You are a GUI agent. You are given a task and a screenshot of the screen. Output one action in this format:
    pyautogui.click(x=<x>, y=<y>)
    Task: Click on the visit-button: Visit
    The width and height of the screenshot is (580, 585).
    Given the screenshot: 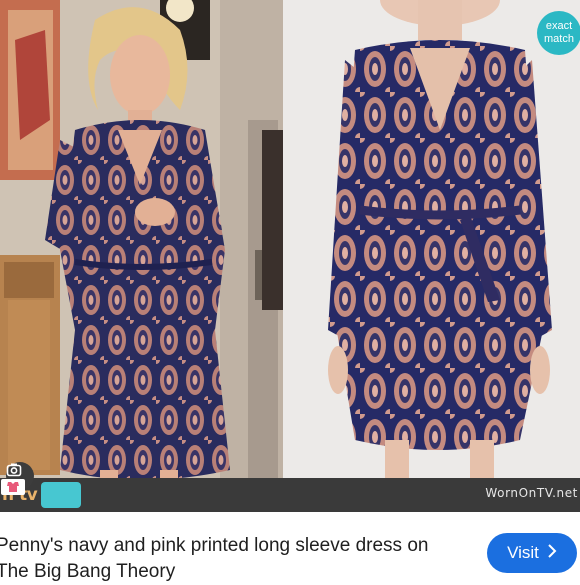 What is the action you would take?
    pyautogui.click(x=532, y=553)
    